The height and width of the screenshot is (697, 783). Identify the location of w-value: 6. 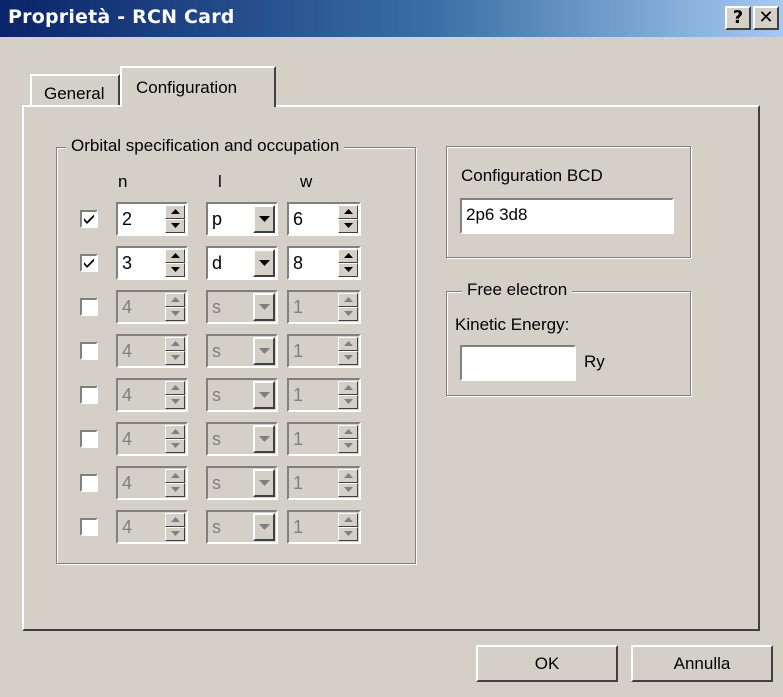
(298, 219).